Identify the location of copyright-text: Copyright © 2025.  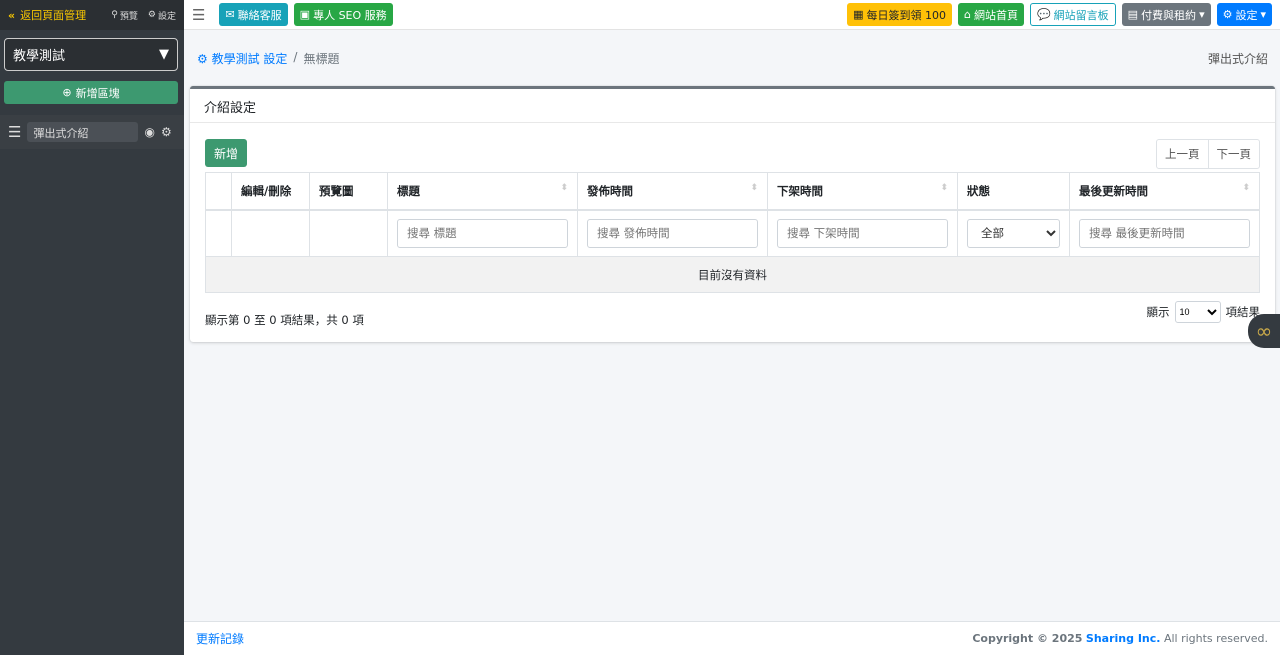
(1027, 638).